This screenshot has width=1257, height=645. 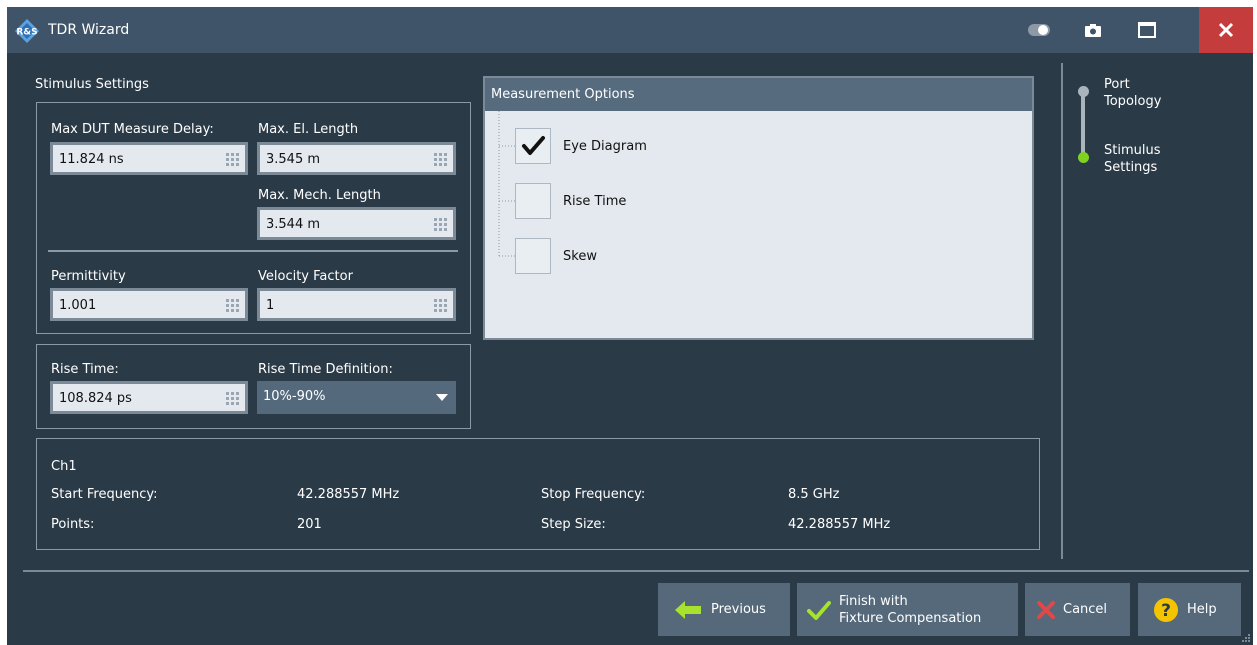 I want to click on permittivity-input: 1.001, so click(x=149, y=304).